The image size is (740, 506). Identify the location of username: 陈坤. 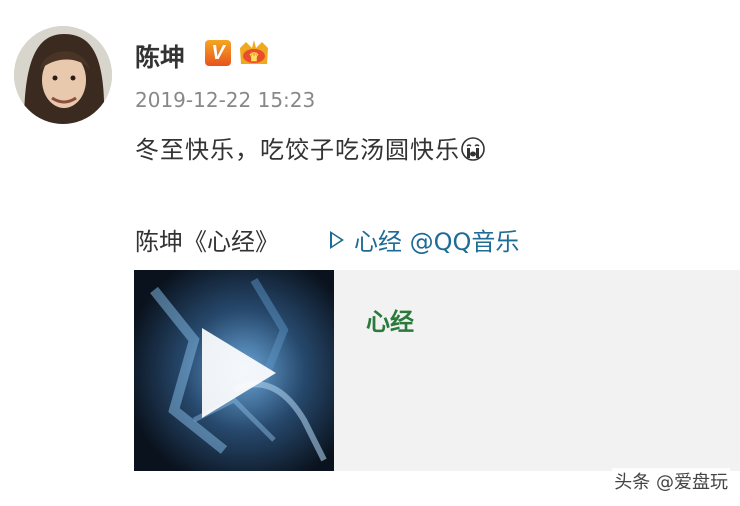
(160, 56).